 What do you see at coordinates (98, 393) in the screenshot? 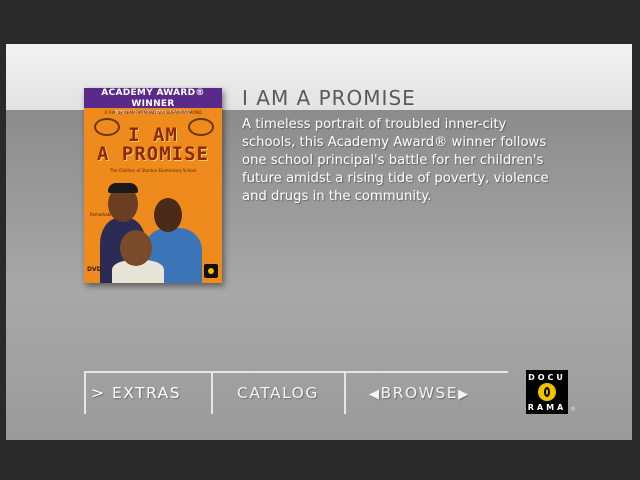
I see `selection-cursor-icon: >` at bounding box center [98, 393].